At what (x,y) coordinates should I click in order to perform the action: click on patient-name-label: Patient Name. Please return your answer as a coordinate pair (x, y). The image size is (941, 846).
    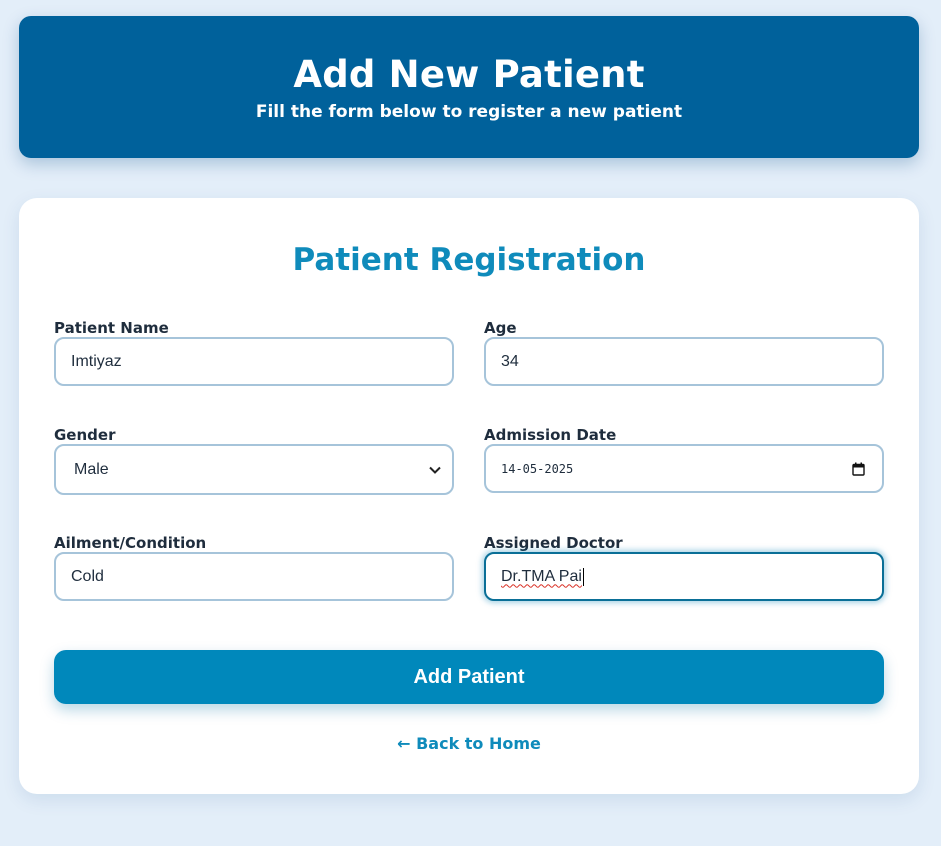
    Looking at the image, I should click on (111, 328).